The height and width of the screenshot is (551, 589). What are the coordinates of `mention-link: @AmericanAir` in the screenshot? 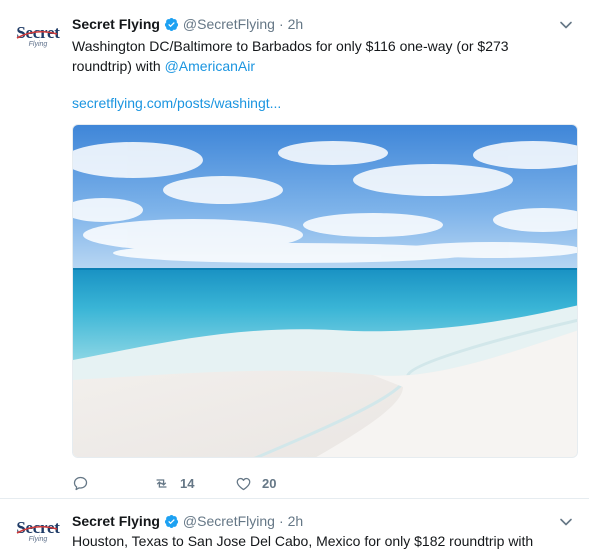 It's located at (210, 66).